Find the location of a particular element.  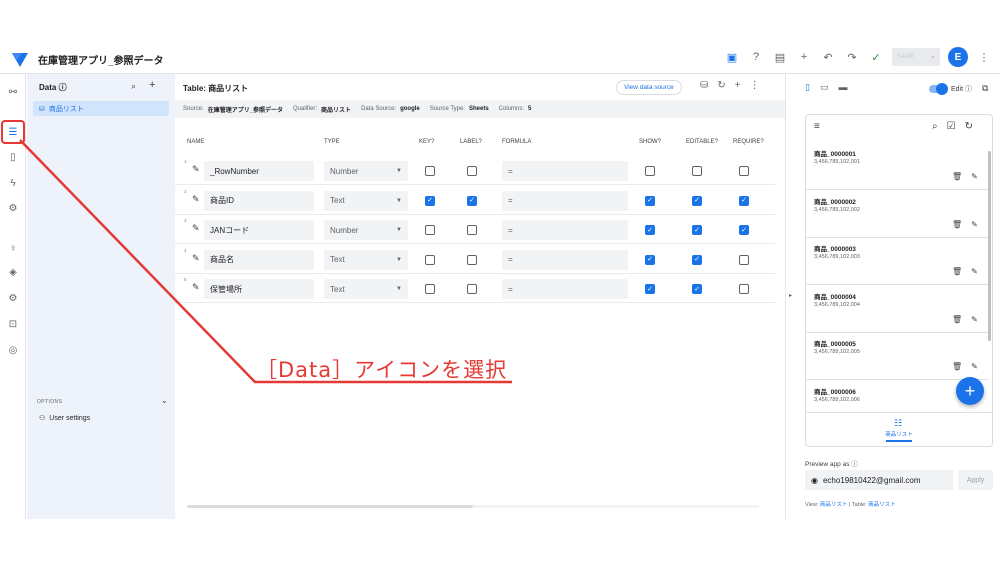

mobile-device-icon: ▯ is located at coordinates (807, 87).